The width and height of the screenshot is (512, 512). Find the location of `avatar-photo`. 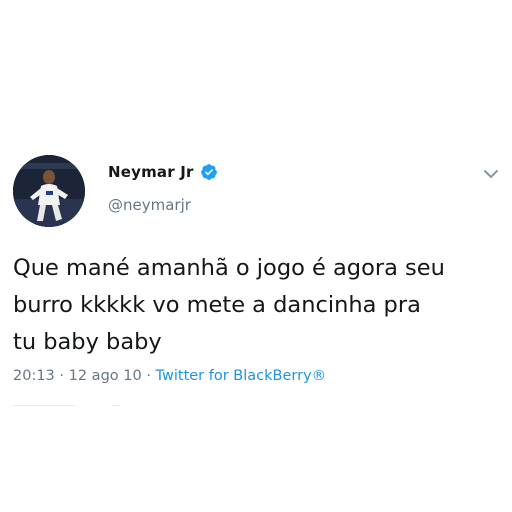

avatar-photo is located at coordinates (49, 191).